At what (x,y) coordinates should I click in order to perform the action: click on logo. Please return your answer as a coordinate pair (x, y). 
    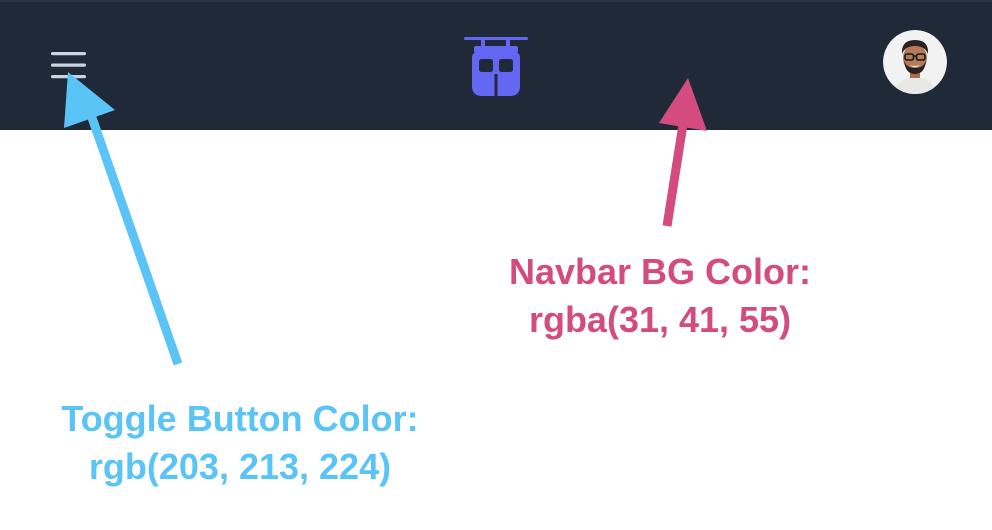
    Looking at the image, I should click on (496, 67).